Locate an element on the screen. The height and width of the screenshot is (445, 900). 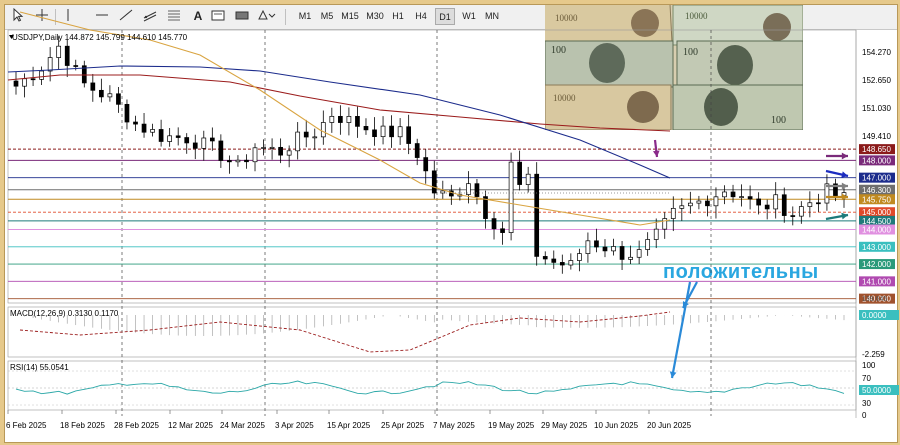
timeframe-h1: H1 is located at coordinates (398, 16).